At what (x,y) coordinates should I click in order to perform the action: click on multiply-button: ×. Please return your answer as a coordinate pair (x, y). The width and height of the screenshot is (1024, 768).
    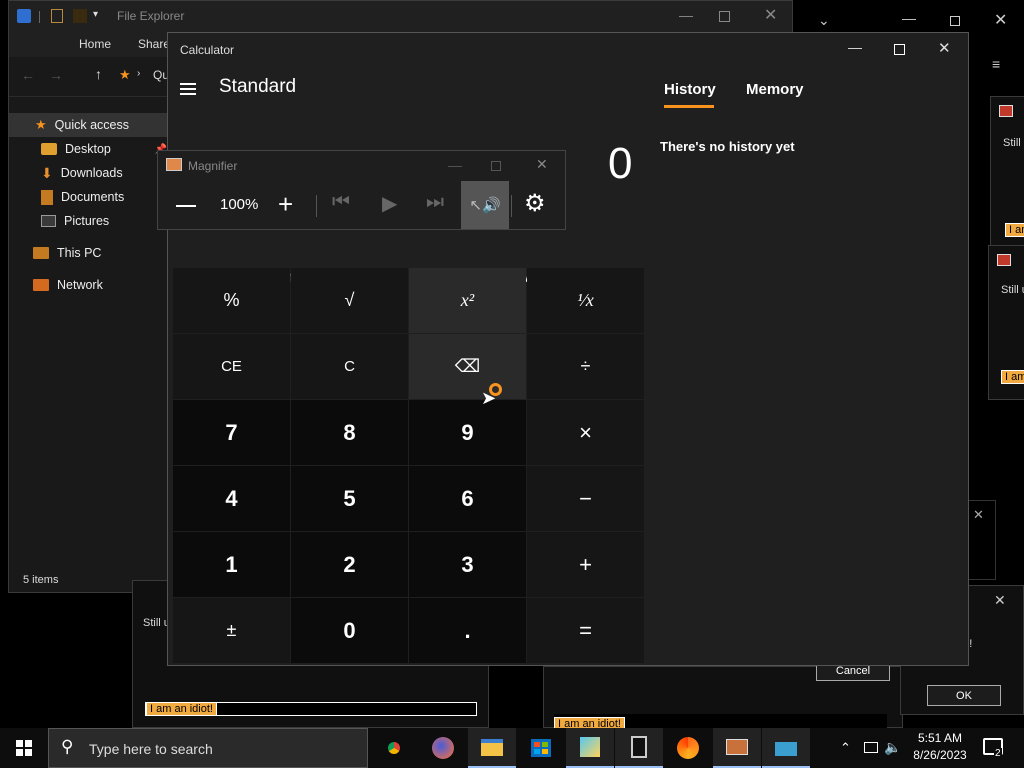
    Looking at the image, I should click on (585, 432).